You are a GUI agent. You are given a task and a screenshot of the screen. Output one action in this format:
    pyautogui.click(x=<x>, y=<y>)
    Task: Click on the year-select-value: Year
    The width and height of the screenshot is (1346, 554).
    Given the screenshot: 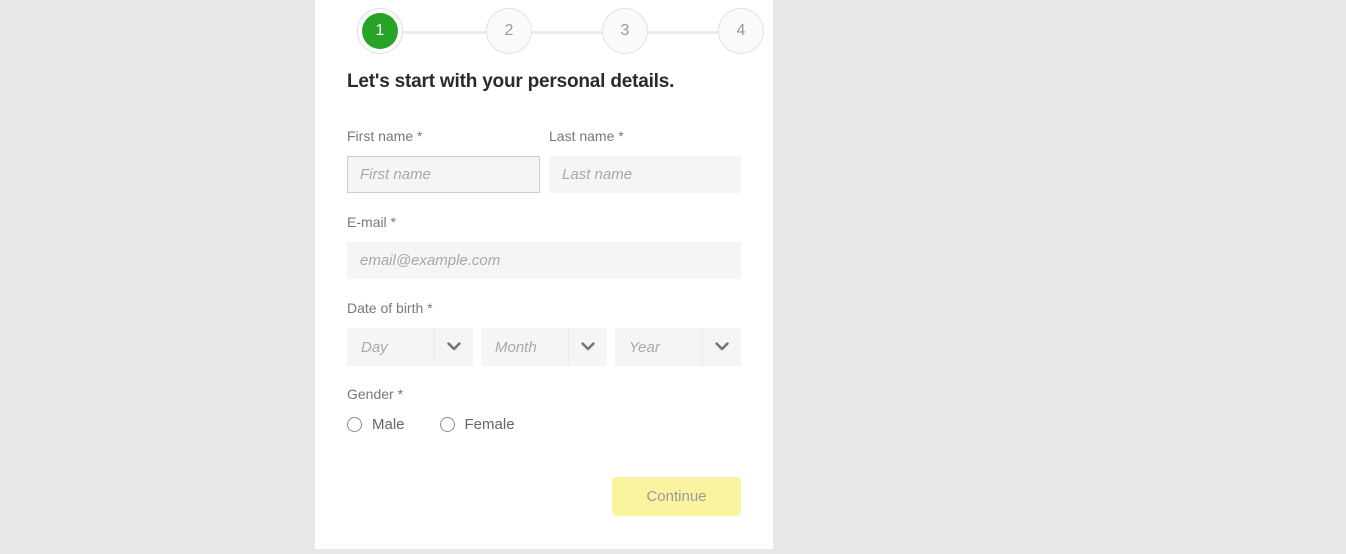 What is the action you would take?
    pyautogui.click(x=644, y=347)
    